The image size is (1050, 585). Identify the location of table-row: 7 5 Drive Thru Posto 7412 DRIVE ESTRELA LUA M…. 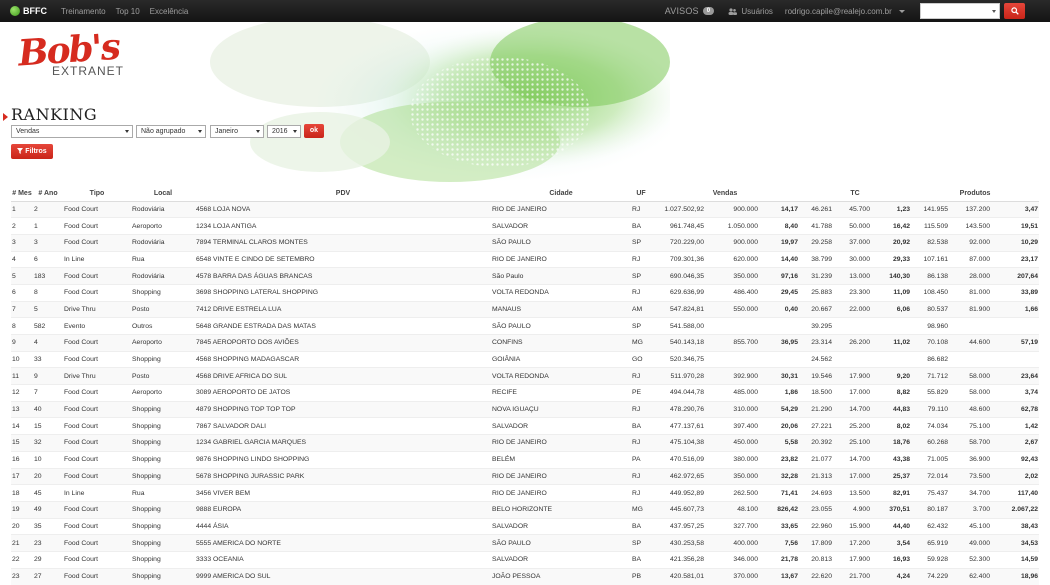
(525, 309).